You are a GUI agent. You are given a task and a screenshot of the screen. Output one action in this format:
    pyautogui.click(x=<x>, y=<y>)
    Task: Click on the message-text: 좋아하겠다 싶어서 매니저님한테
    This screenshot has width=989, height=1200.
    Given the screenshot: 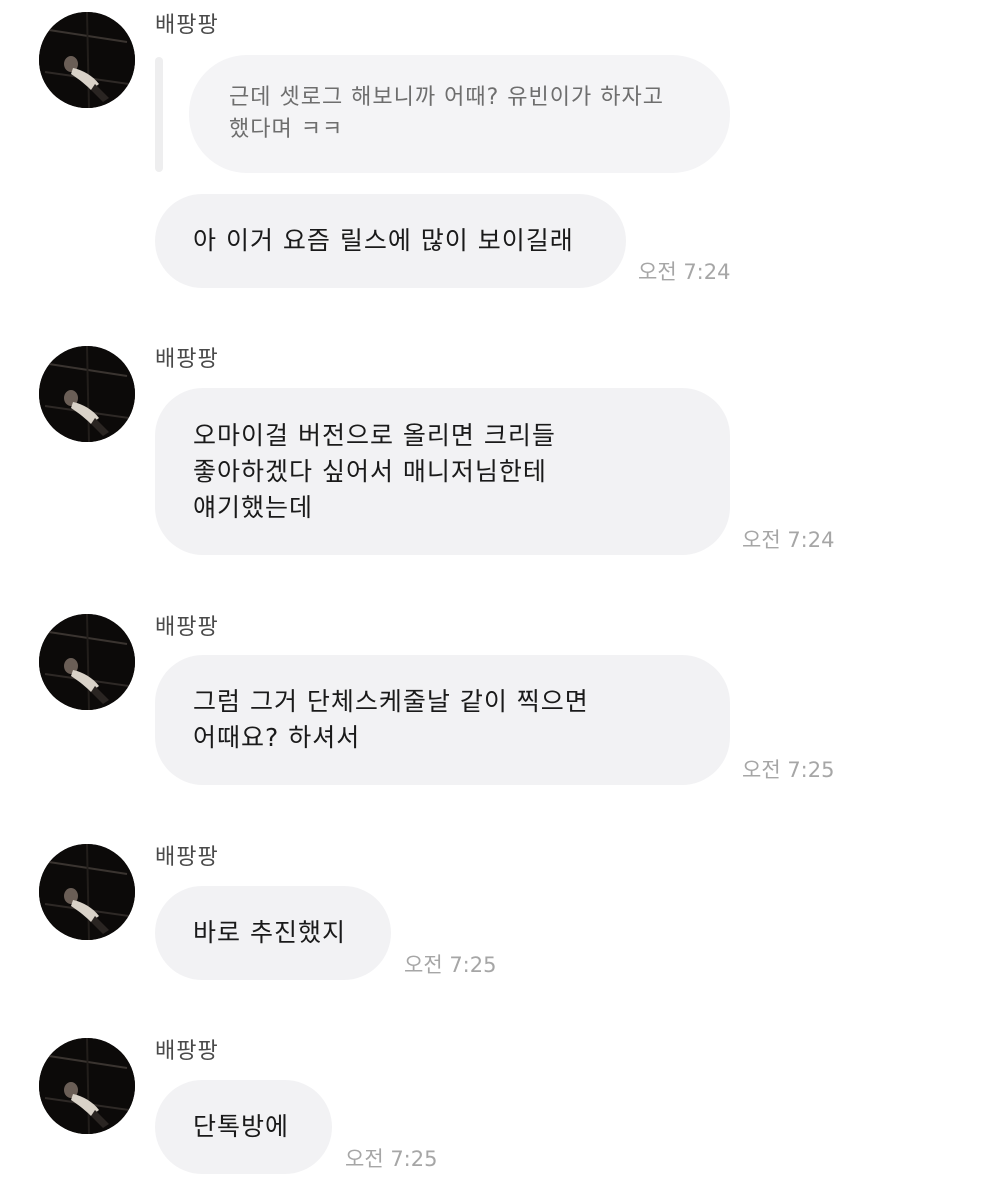 What is the action you would take?
    pyautogui.click(x=370, y=471)
    